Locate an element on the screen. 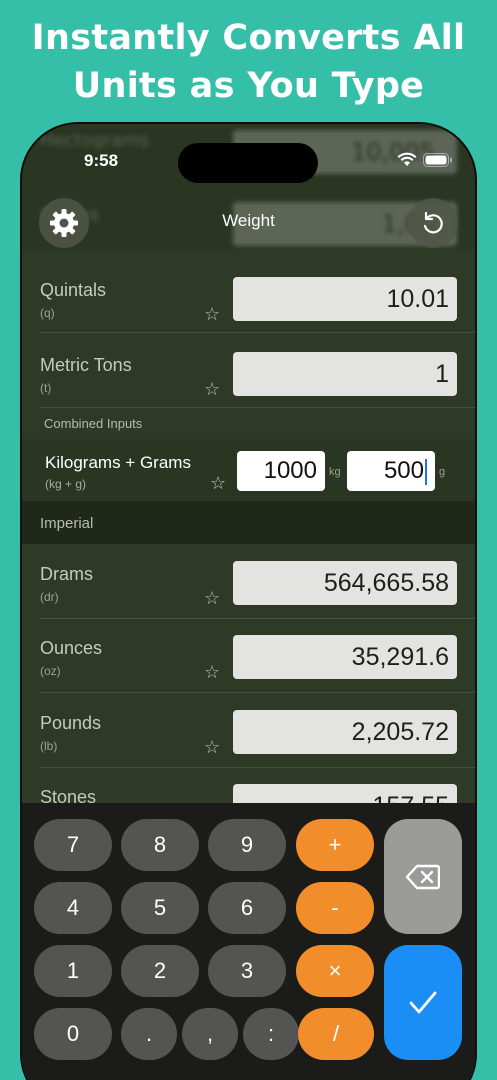 This screenshot has height=1080, width=497. key-comma: , is located at coordinates (210, 1034).